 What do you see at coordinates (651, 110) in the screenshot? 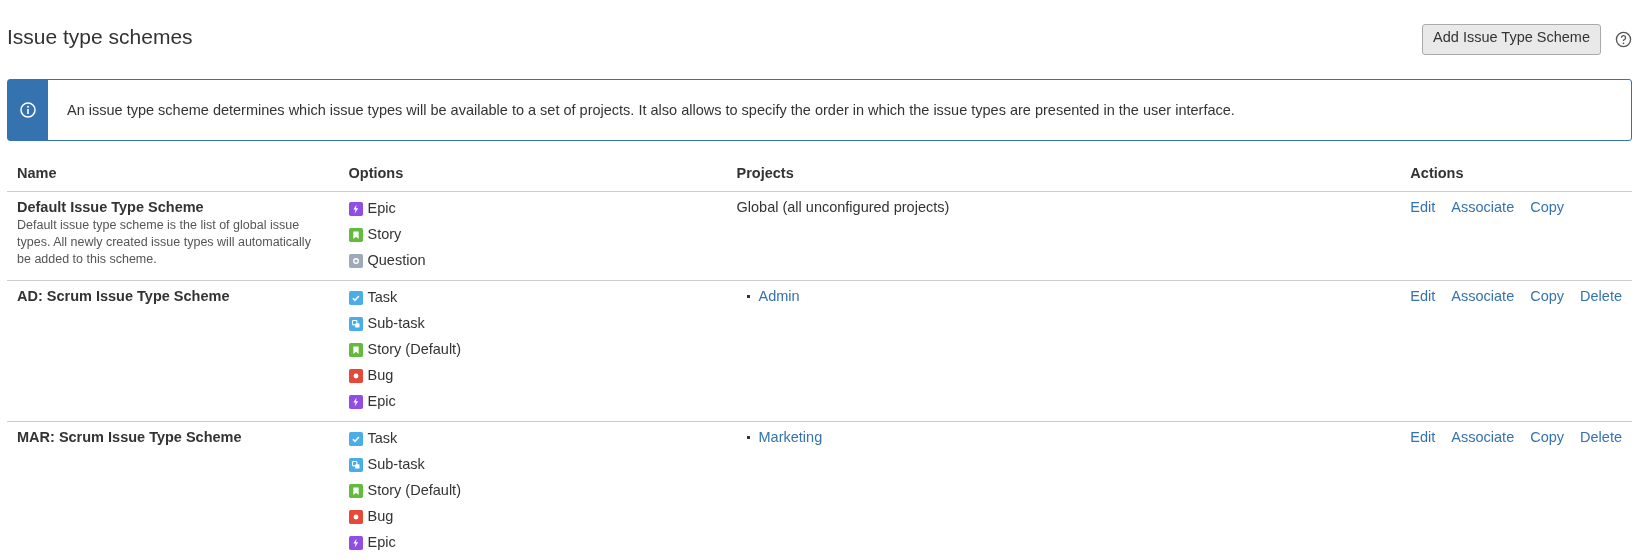
I see `info-message: An issue type scheme determines which issue types will be available to a set of projects. It also allows to specify the order in which the issue types are presented in the user interface.` at bounding box center [651, 110].